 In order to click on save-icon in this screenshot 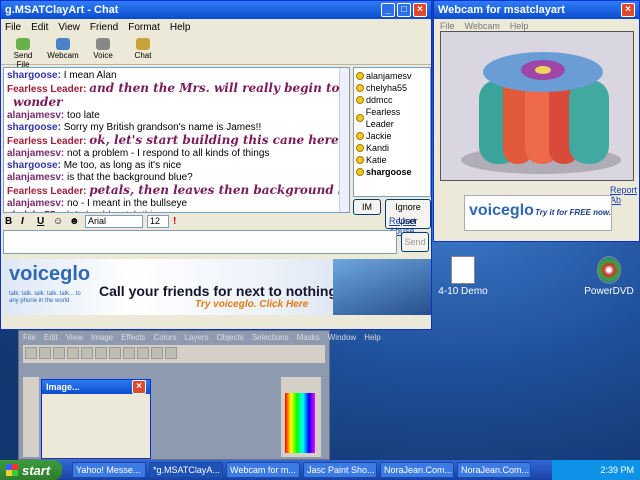, I will do `click(59, 353)`.